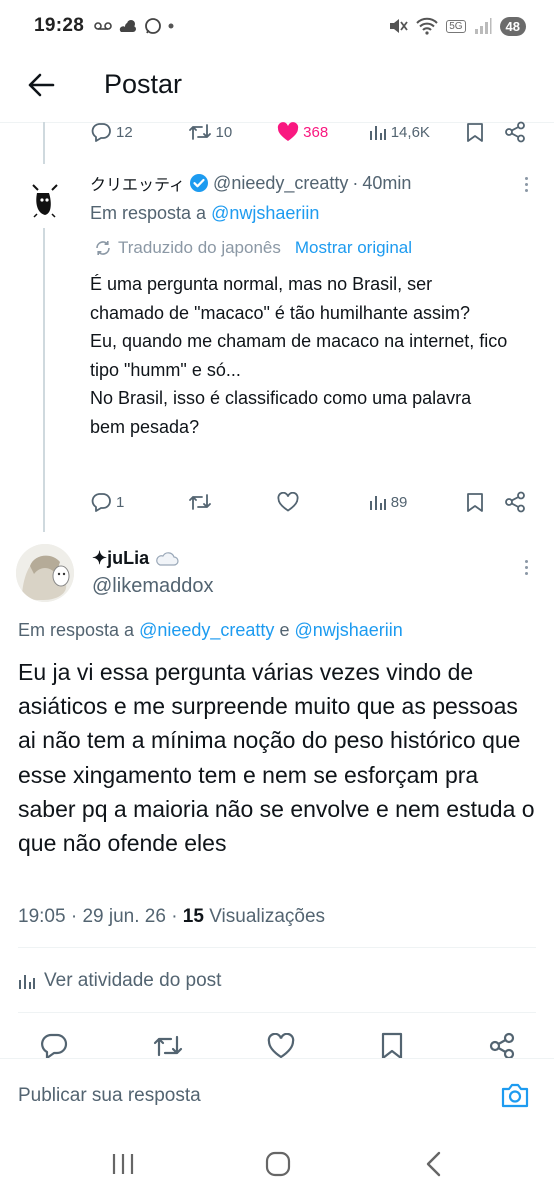 This screenshot has height=1200, width=554. I want to click on views-count: 15, so click(193, 916).